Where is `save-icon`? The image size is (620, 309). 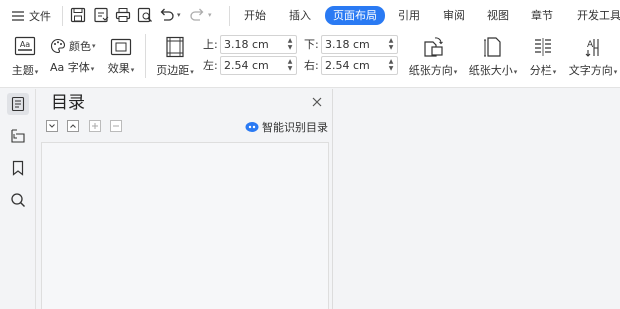 save-icon is located at coordinates (78, 15).